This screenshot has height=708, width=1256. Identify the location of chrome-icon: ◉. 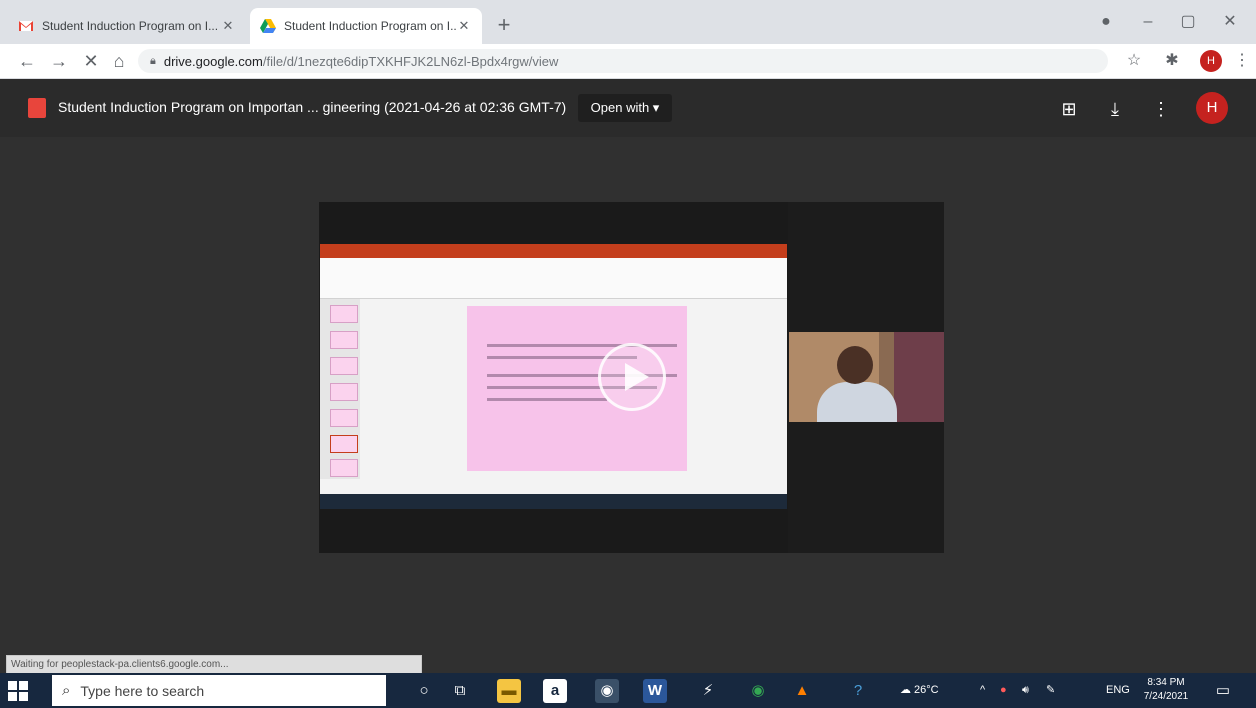
(758, 691).